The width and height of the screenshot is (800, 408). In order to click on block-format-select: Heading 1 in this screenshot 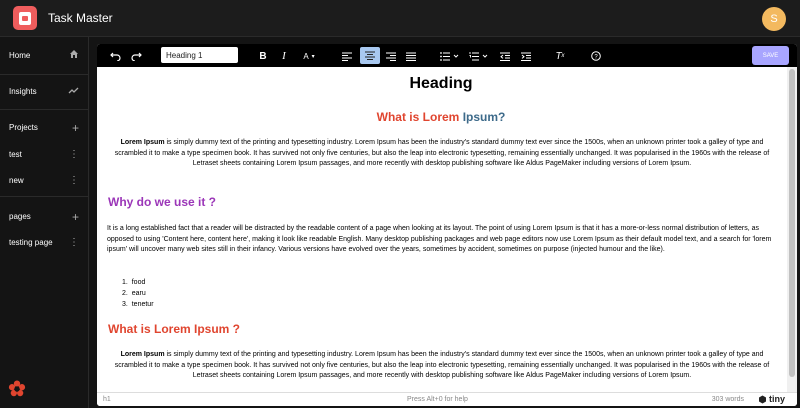, I will do `click(199, 55)`.